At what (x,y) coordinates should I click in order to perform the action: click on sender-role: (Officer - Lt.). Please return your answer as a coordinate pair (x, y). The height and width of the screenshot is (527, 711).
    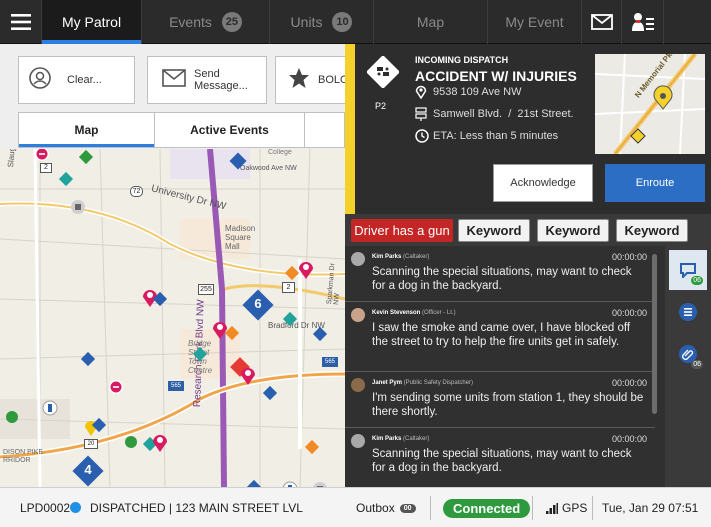
    Looking at the image, I should click on (439, 313).